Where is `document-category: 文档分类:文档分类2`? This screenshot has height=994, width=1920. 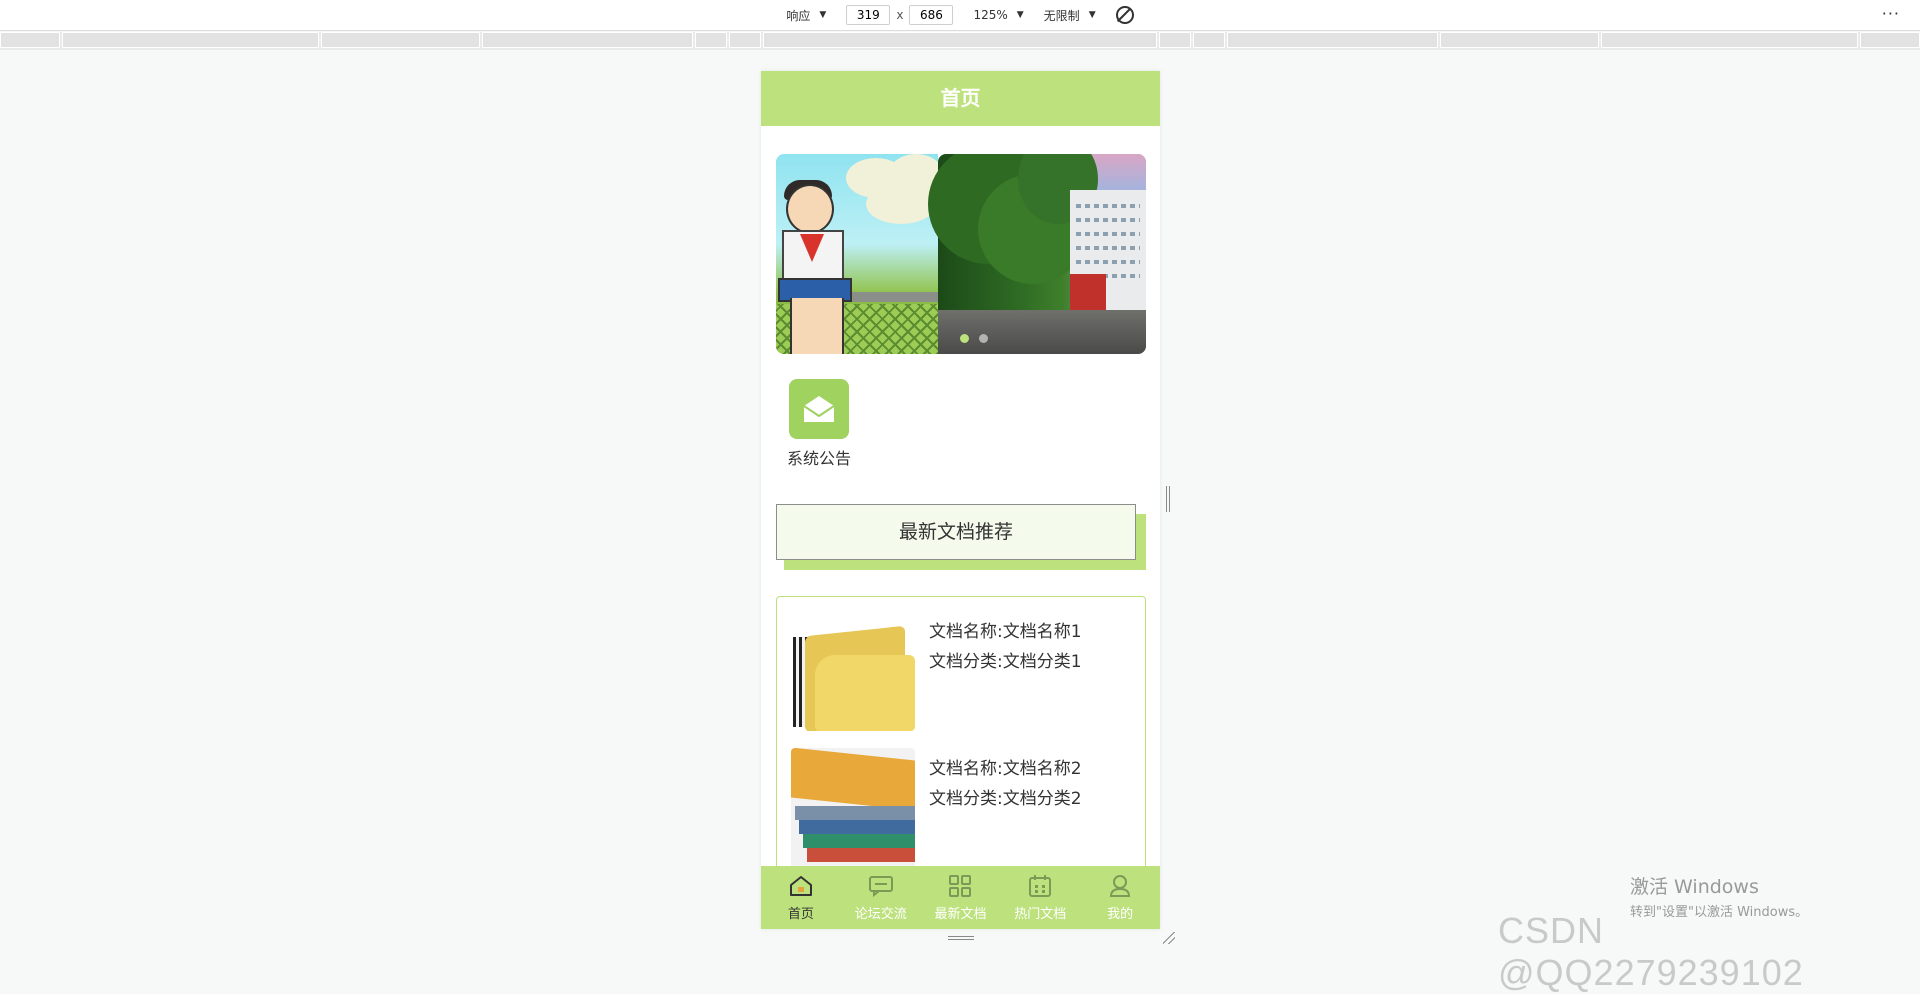 document-category: 文档分类:文档分类2 is located at coordinates (1005, 799).